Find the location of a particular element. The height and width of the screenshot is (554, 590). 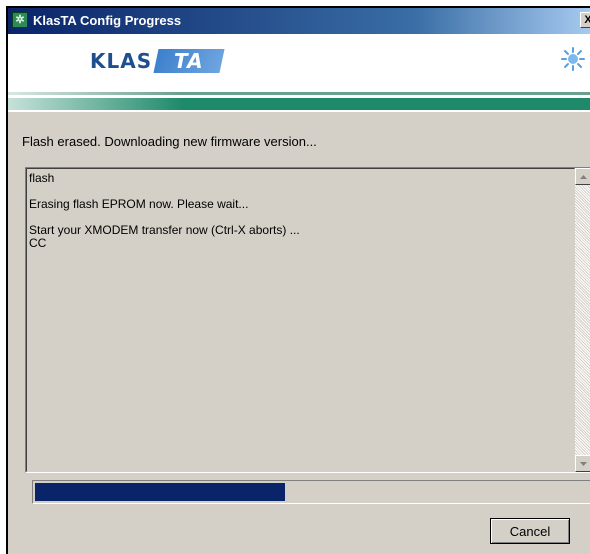

title-bar: ✲ KlasTA Config Progress X is located at coordinates (299, 21).